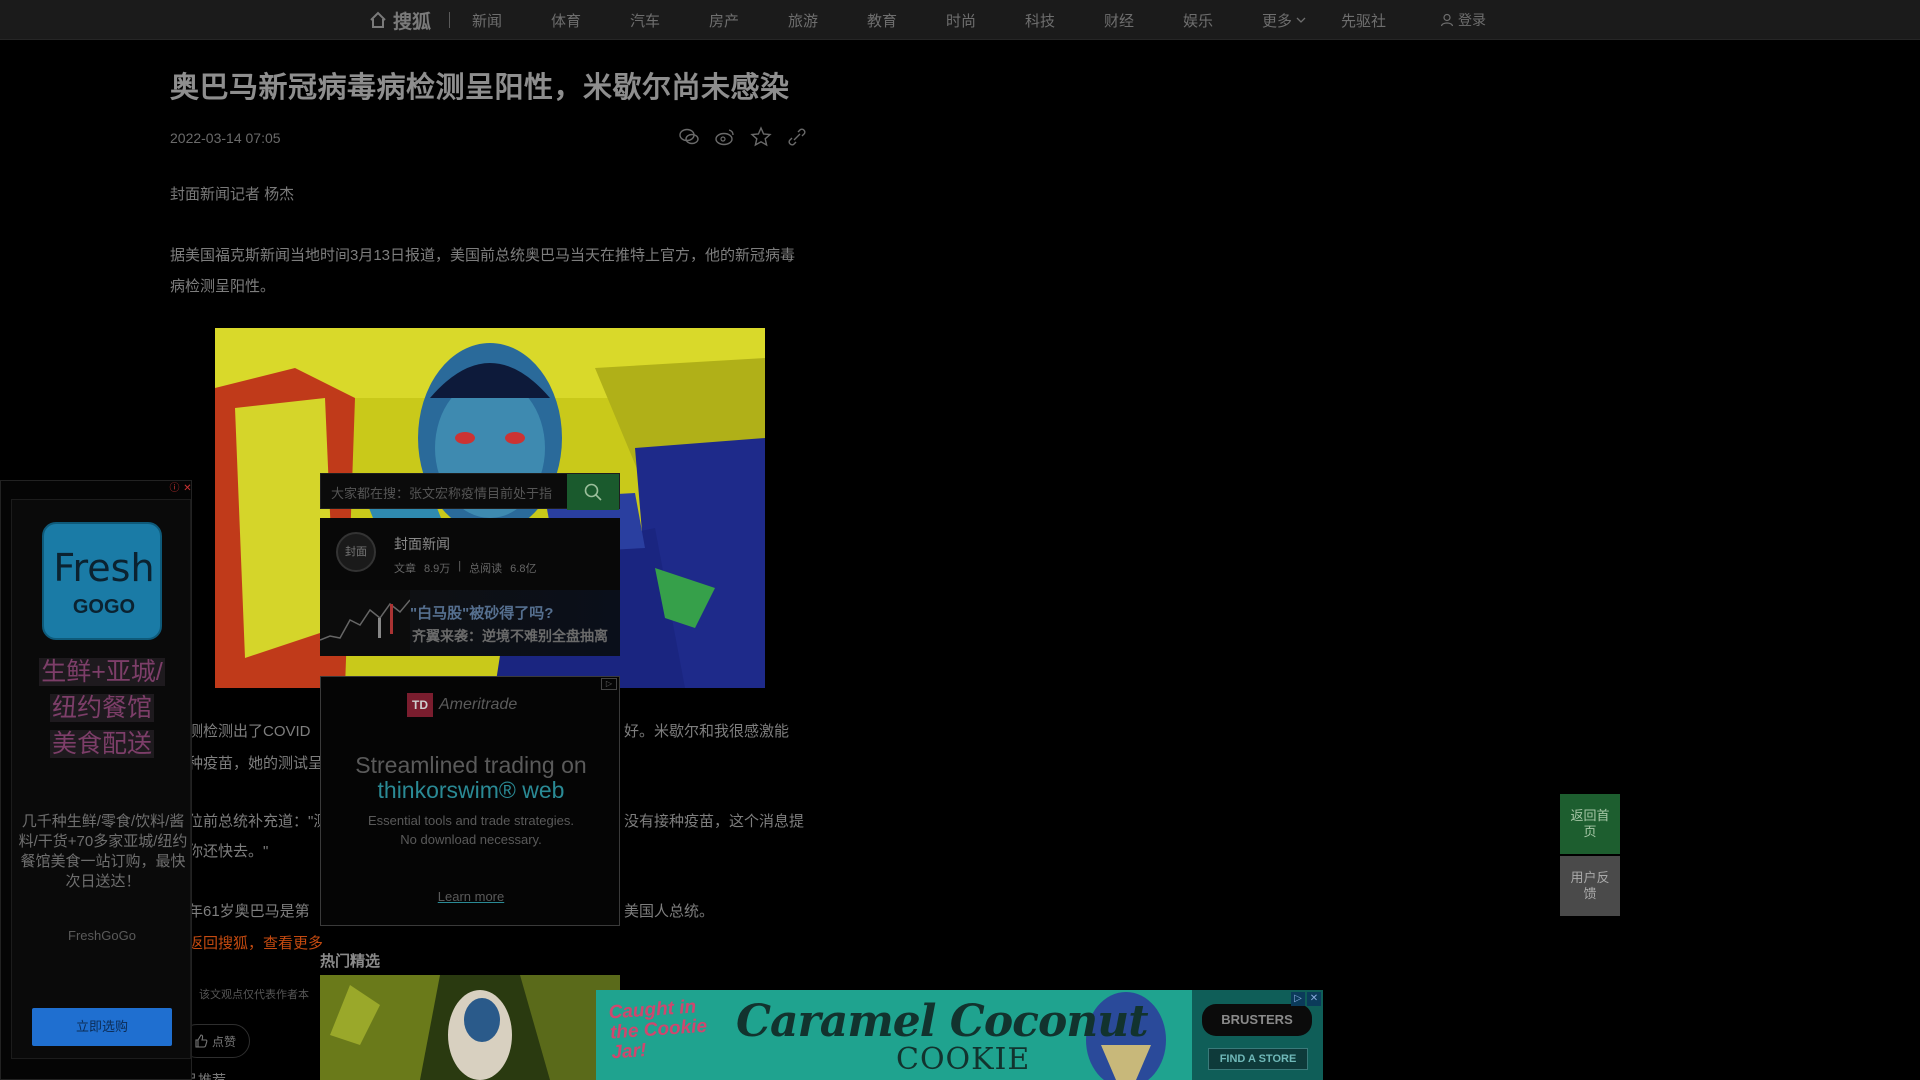 This screenshot has width=1920, height=1080. I want to click on banner-ad-controls: ▷ ✕, so click(1306, 999).